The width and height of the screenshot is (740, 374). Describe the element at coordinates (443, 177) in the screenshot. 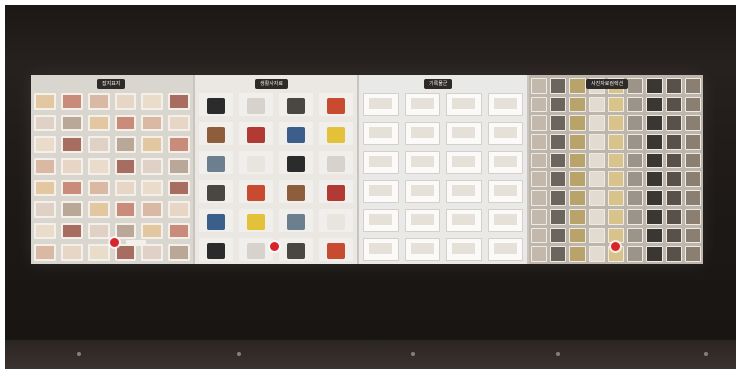

I see `document-grid` at that location.